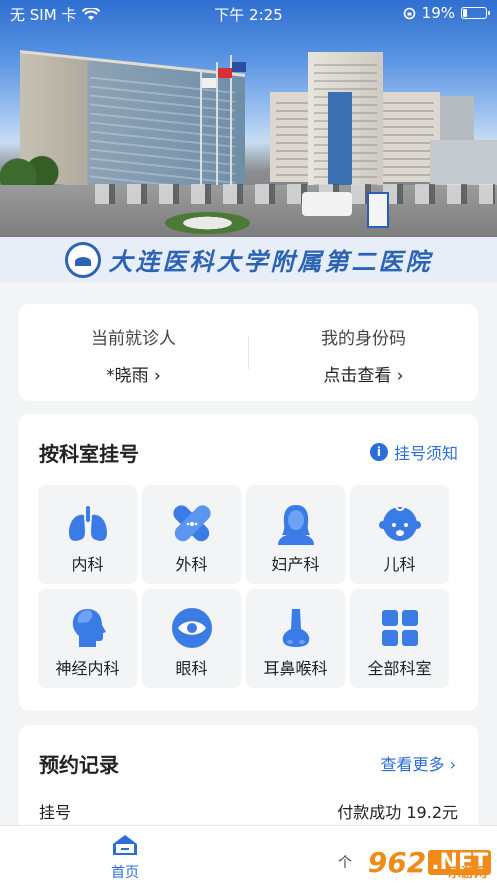 This screenshot has width=497, height=883. I want to click on bandage-icon, so click(191, 523).